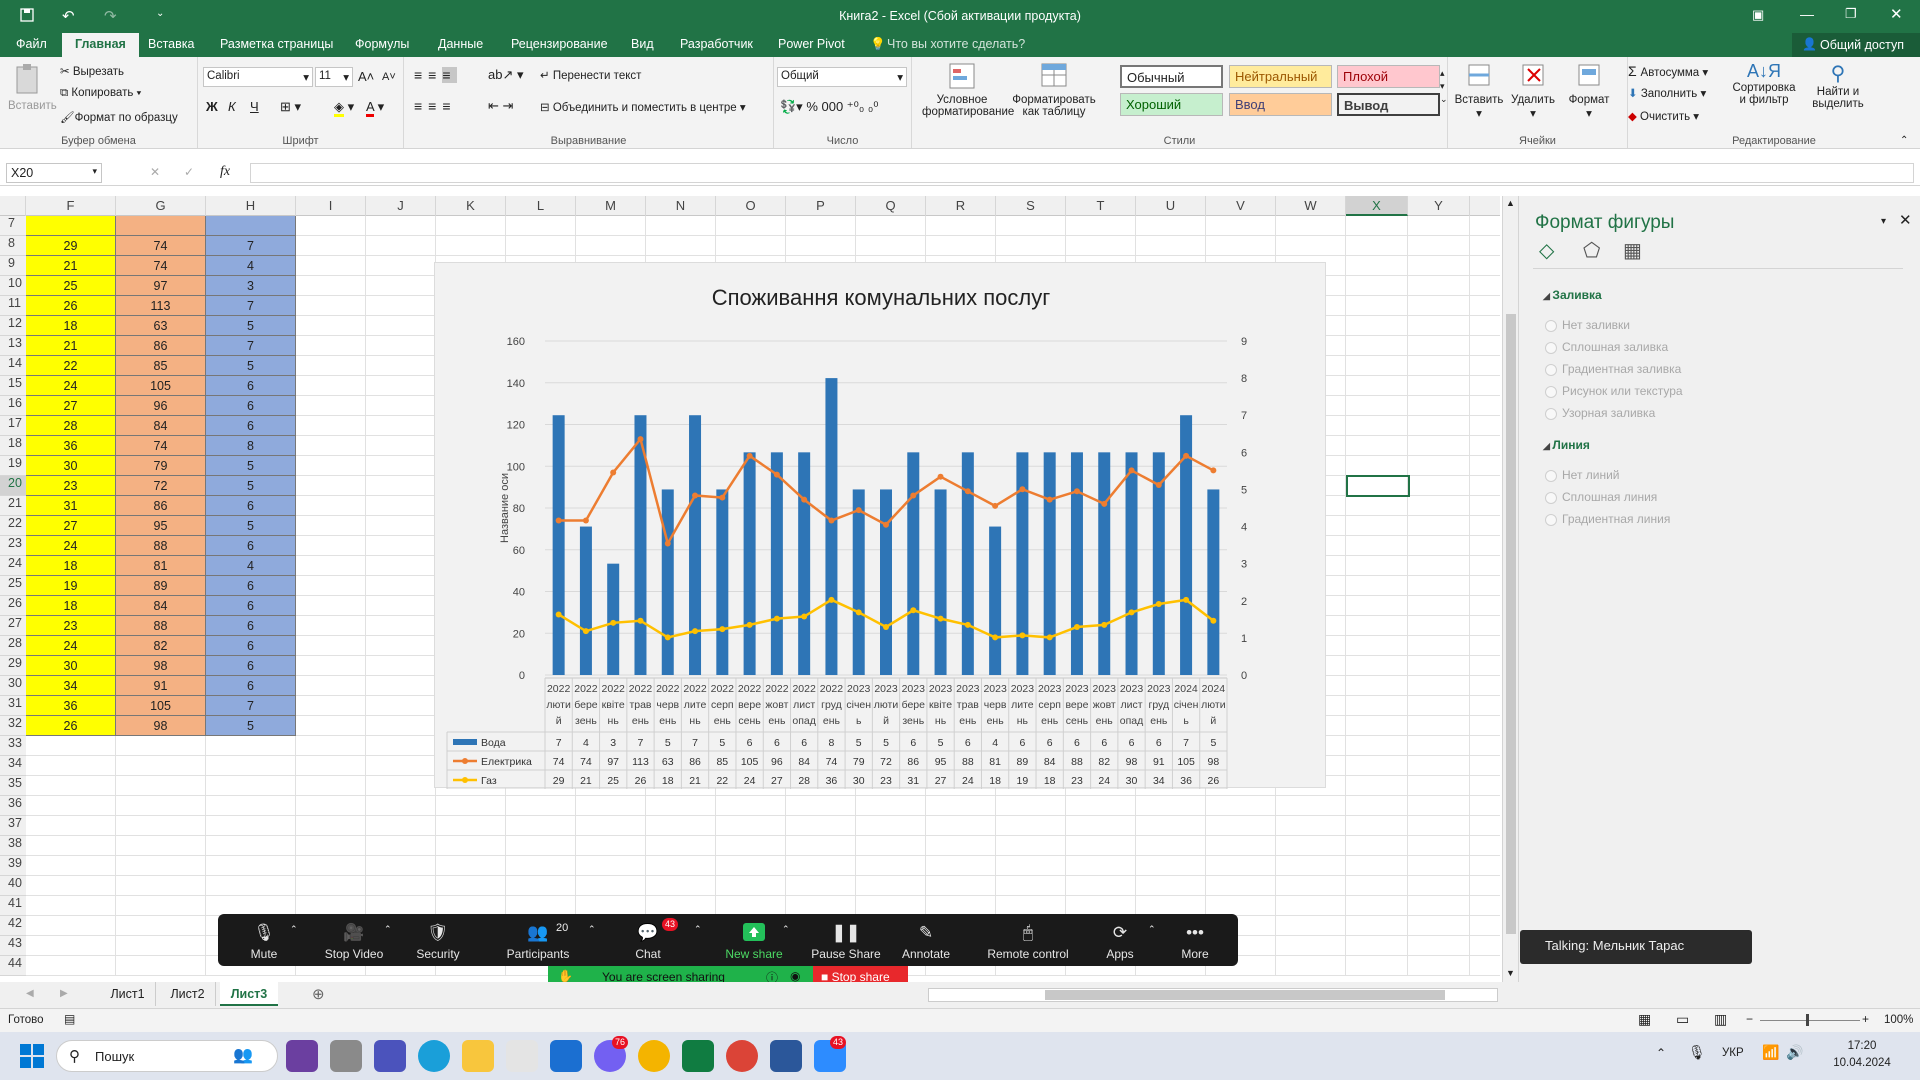 This screenshot has height=1080, width=1920. Describe the element at coordinates (294, 929) in the screenshot. I see `mute-options-icon: ⌃` at that location.